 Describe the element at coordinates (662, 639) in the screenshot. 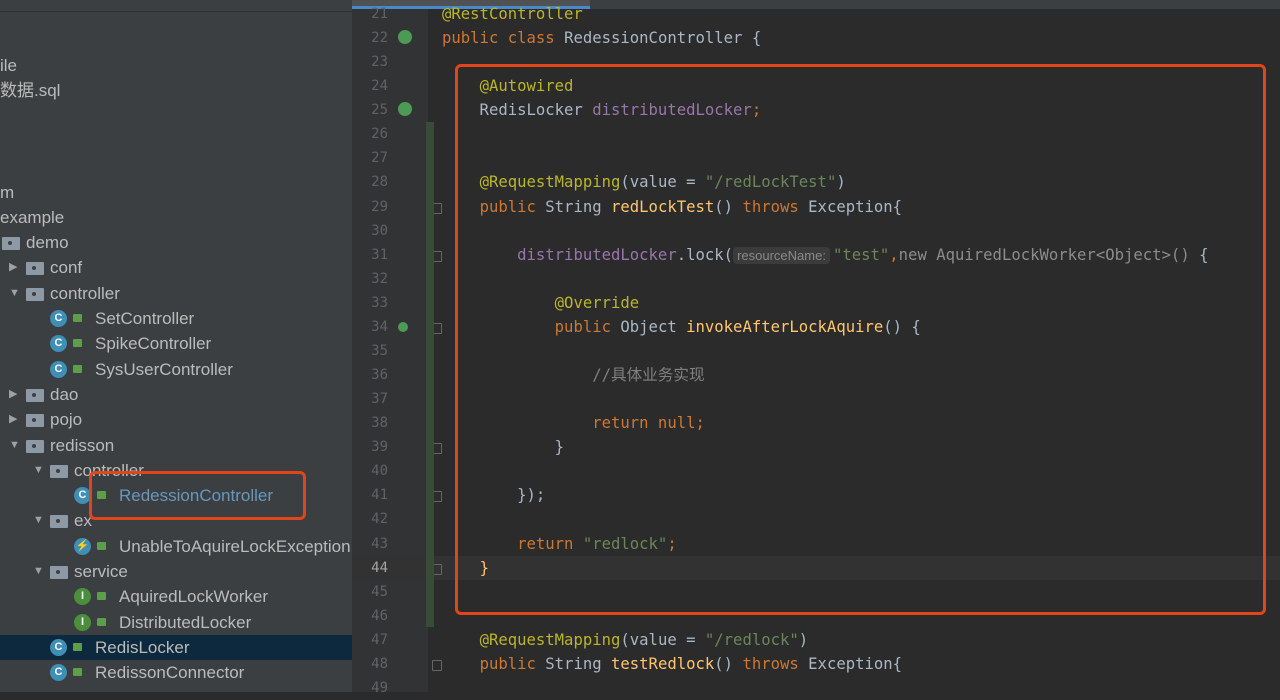

I see `code-token: (value =` at that location.